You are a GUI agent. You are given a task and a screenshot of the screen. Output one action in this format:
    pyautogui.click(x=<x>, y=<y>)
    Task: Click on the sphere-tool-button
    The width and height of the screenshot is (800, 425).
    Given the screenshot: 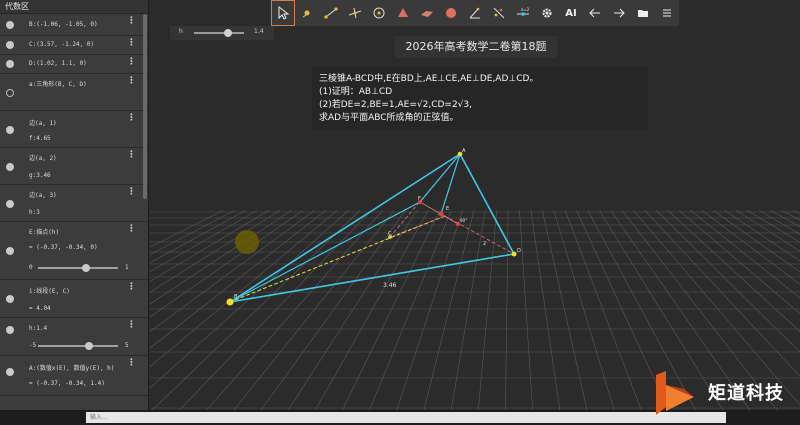 What is the action you would take?
    pyautogui.click(x=451, y=13)
    